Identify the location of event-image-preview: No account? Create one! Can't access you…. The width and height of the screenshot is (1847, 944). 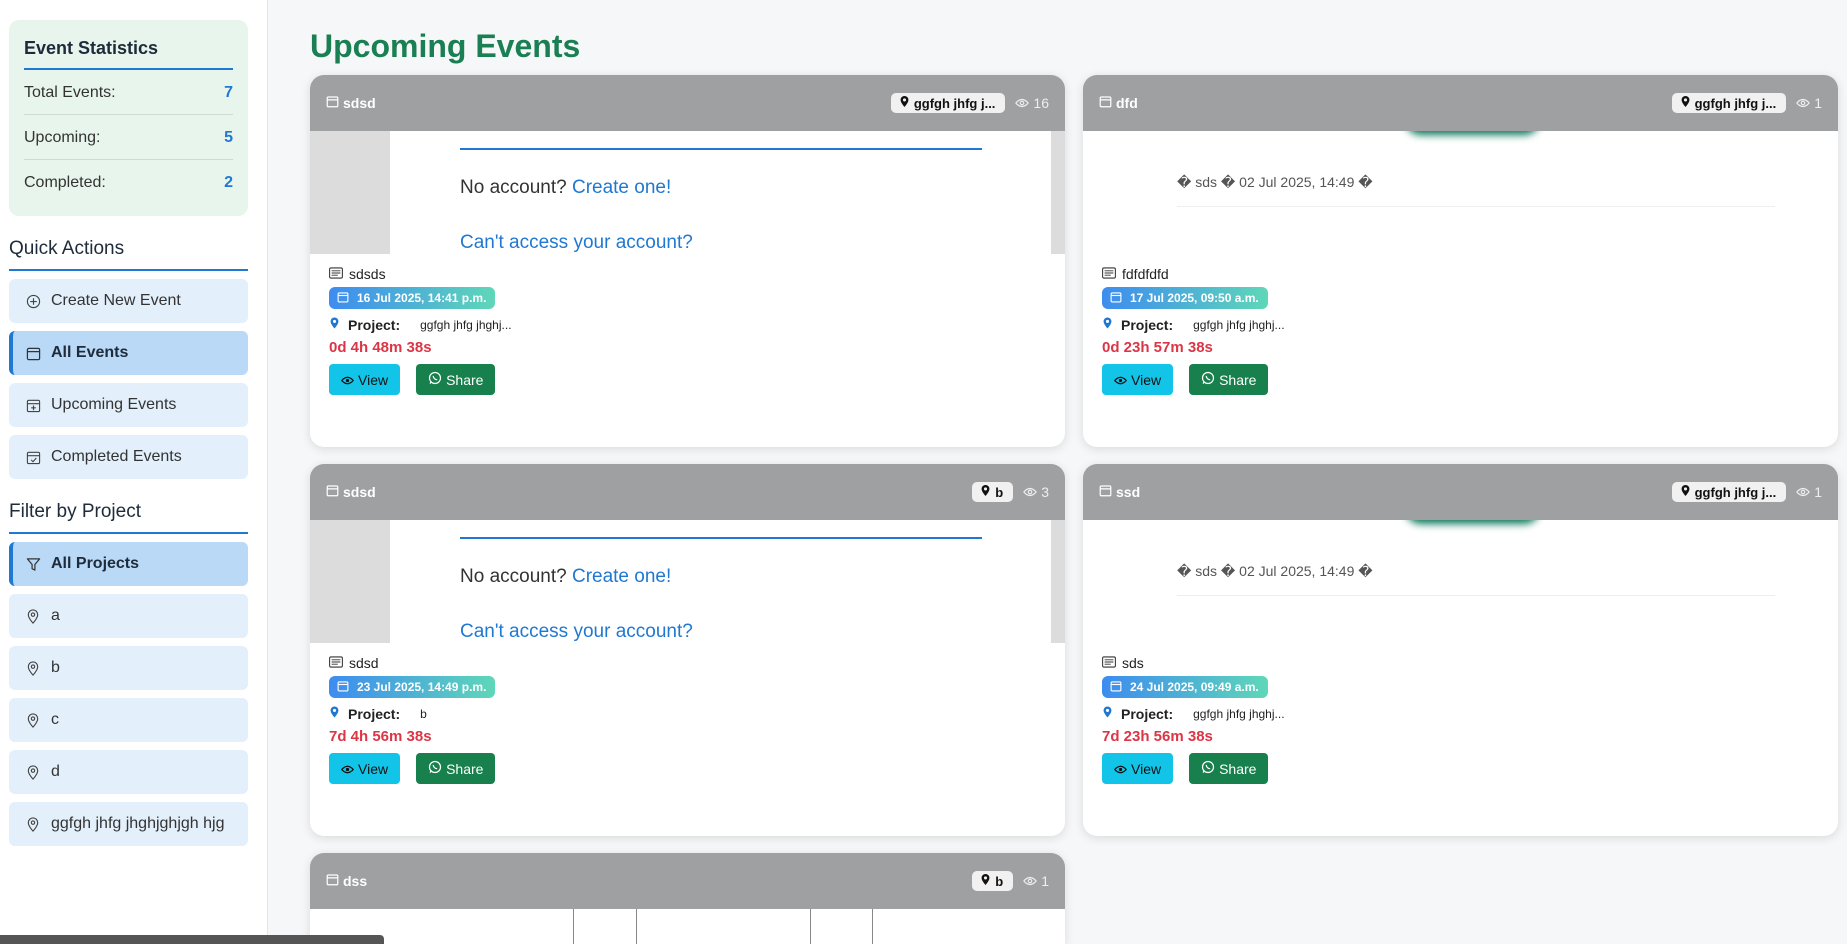
(687, 581).